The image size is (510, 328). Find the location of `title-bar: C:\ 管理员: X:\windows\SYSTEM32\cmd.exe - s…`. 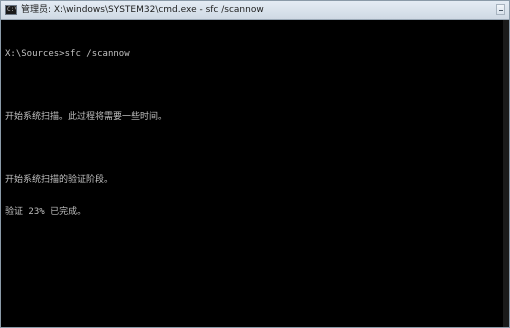

title-bar: C:\ 管理员: X:\windows\SYSTEM32\cmd.exe - s… is located at coordinates (255, 10).